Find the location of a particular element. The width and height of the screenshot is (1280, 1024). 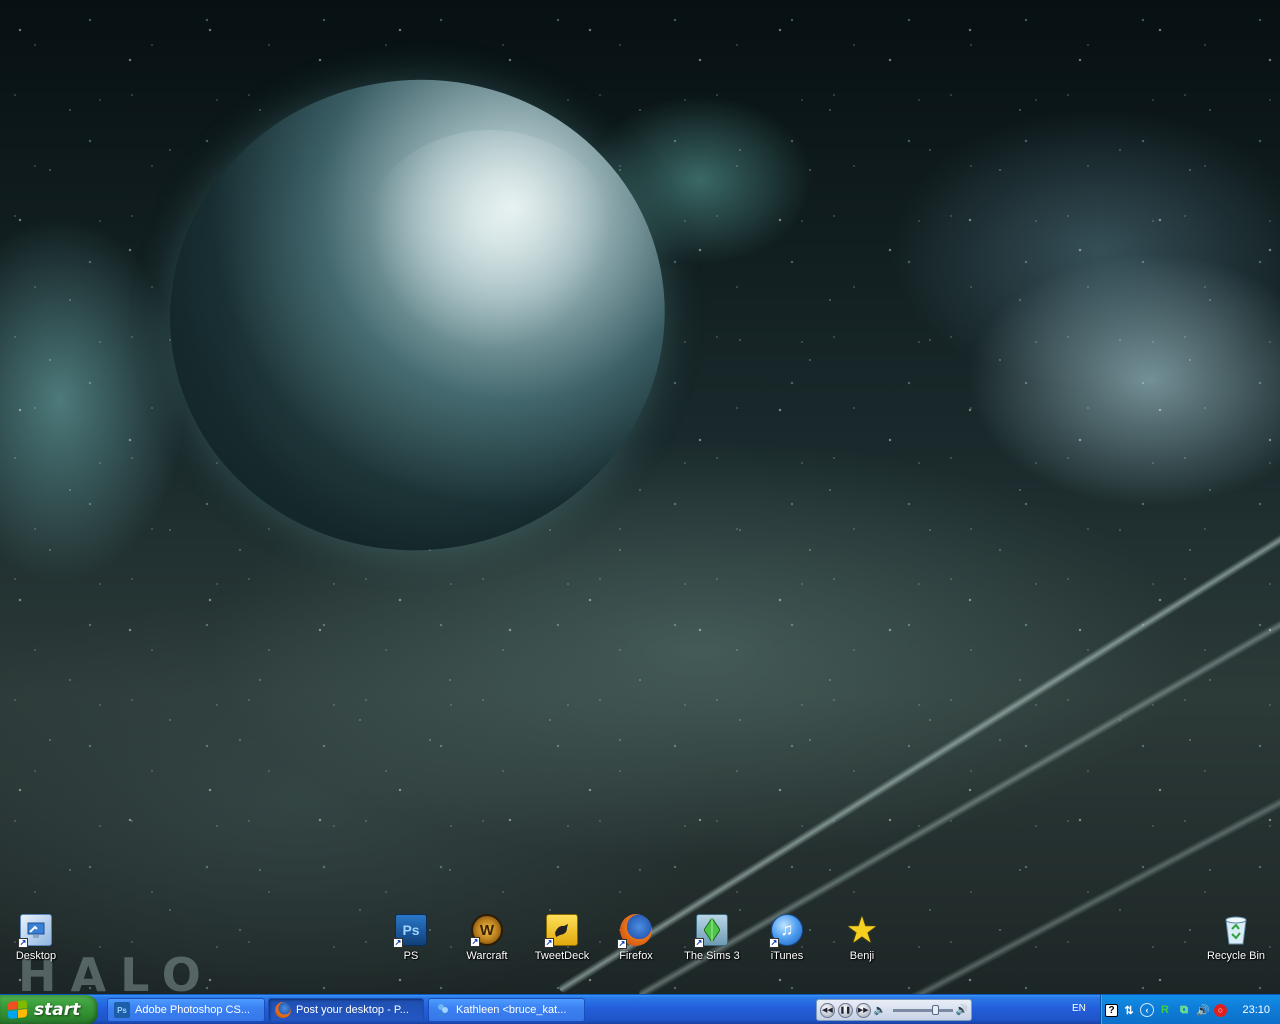

wallpaper-planet-clouds is located at coordinates (490, 245).